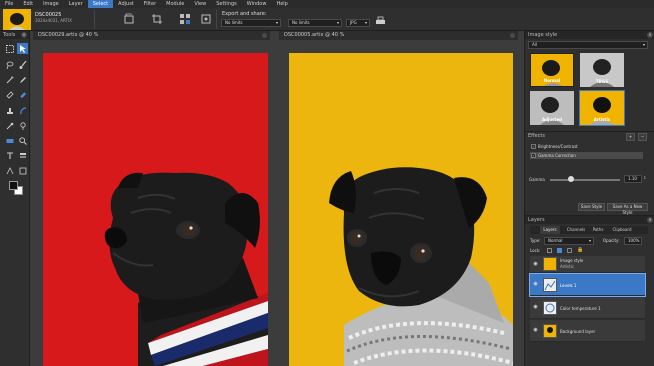 The image size is (654, 366). What do you see at coordinates (9, 140) in the screenshot?
I see `gradient-icon` at bounding box center [9, 140].